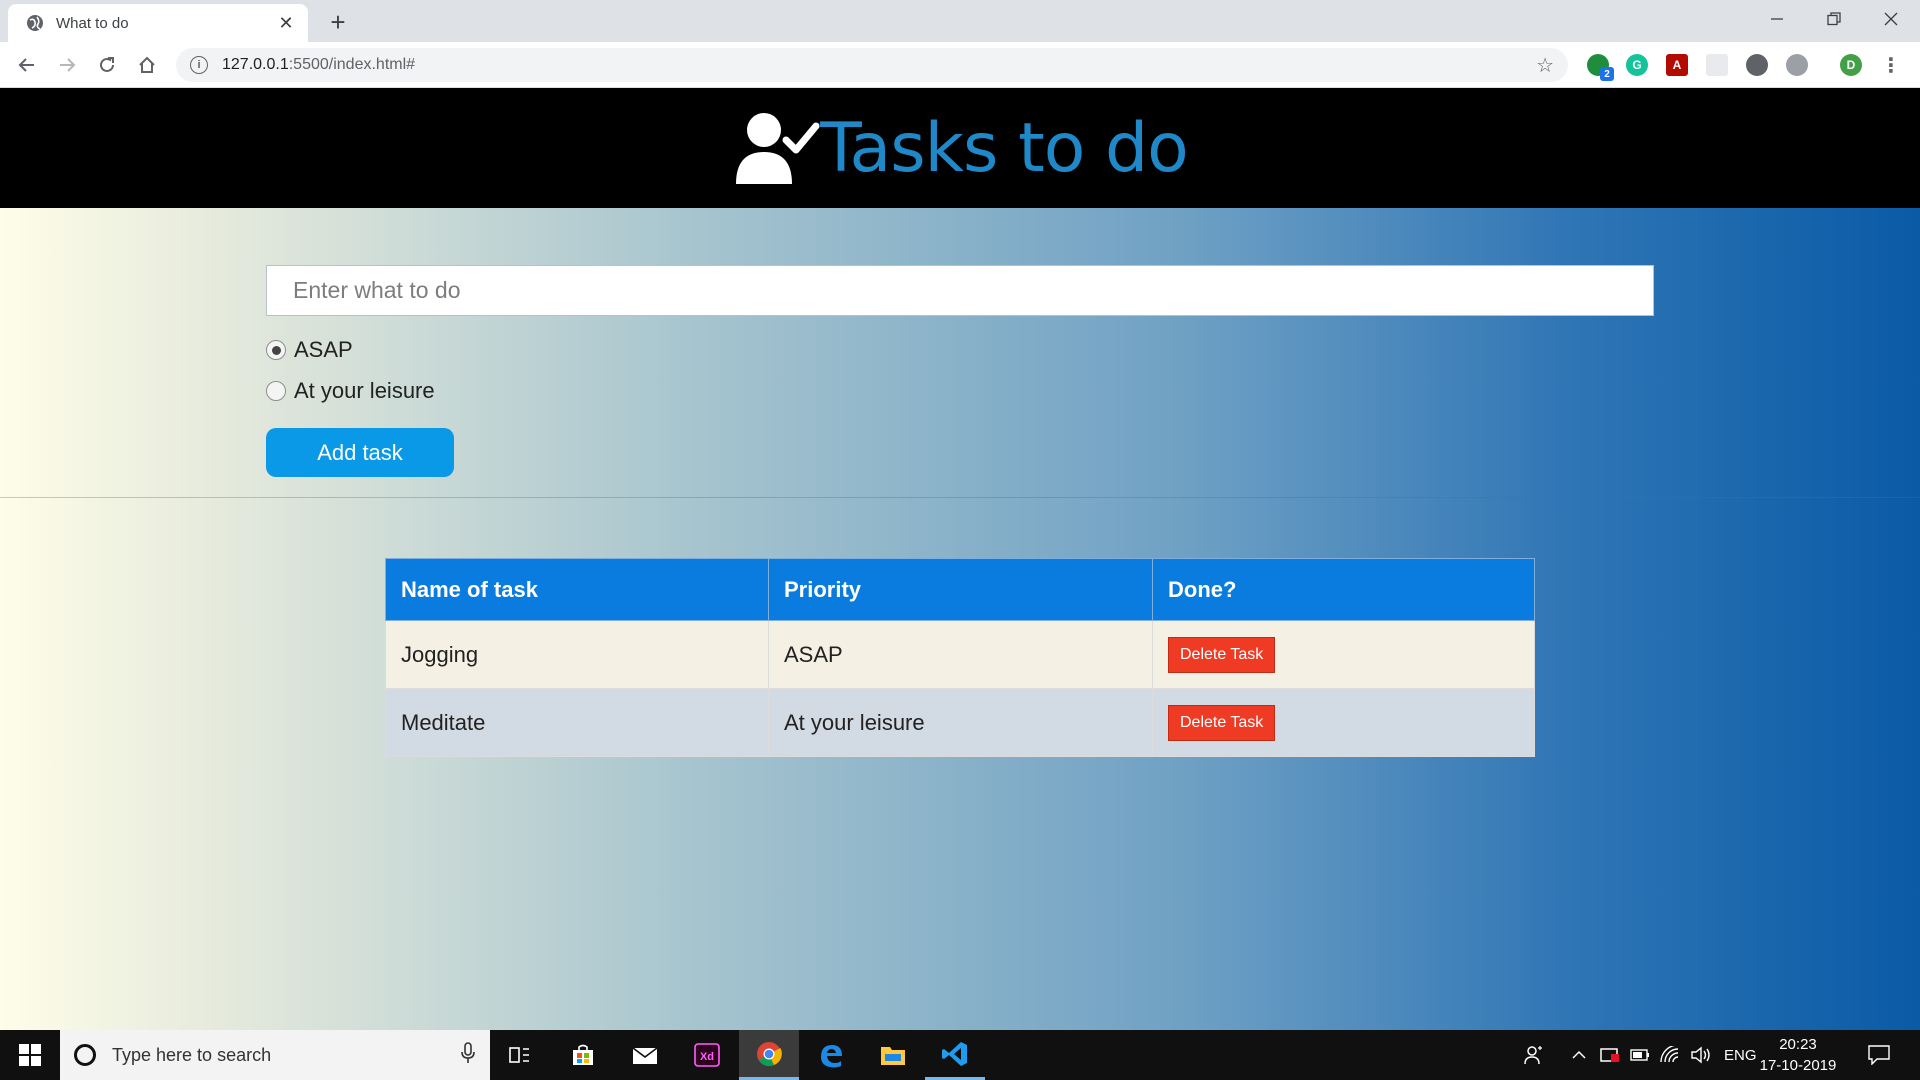  I want to click on globe-icon, so click(35, 23).